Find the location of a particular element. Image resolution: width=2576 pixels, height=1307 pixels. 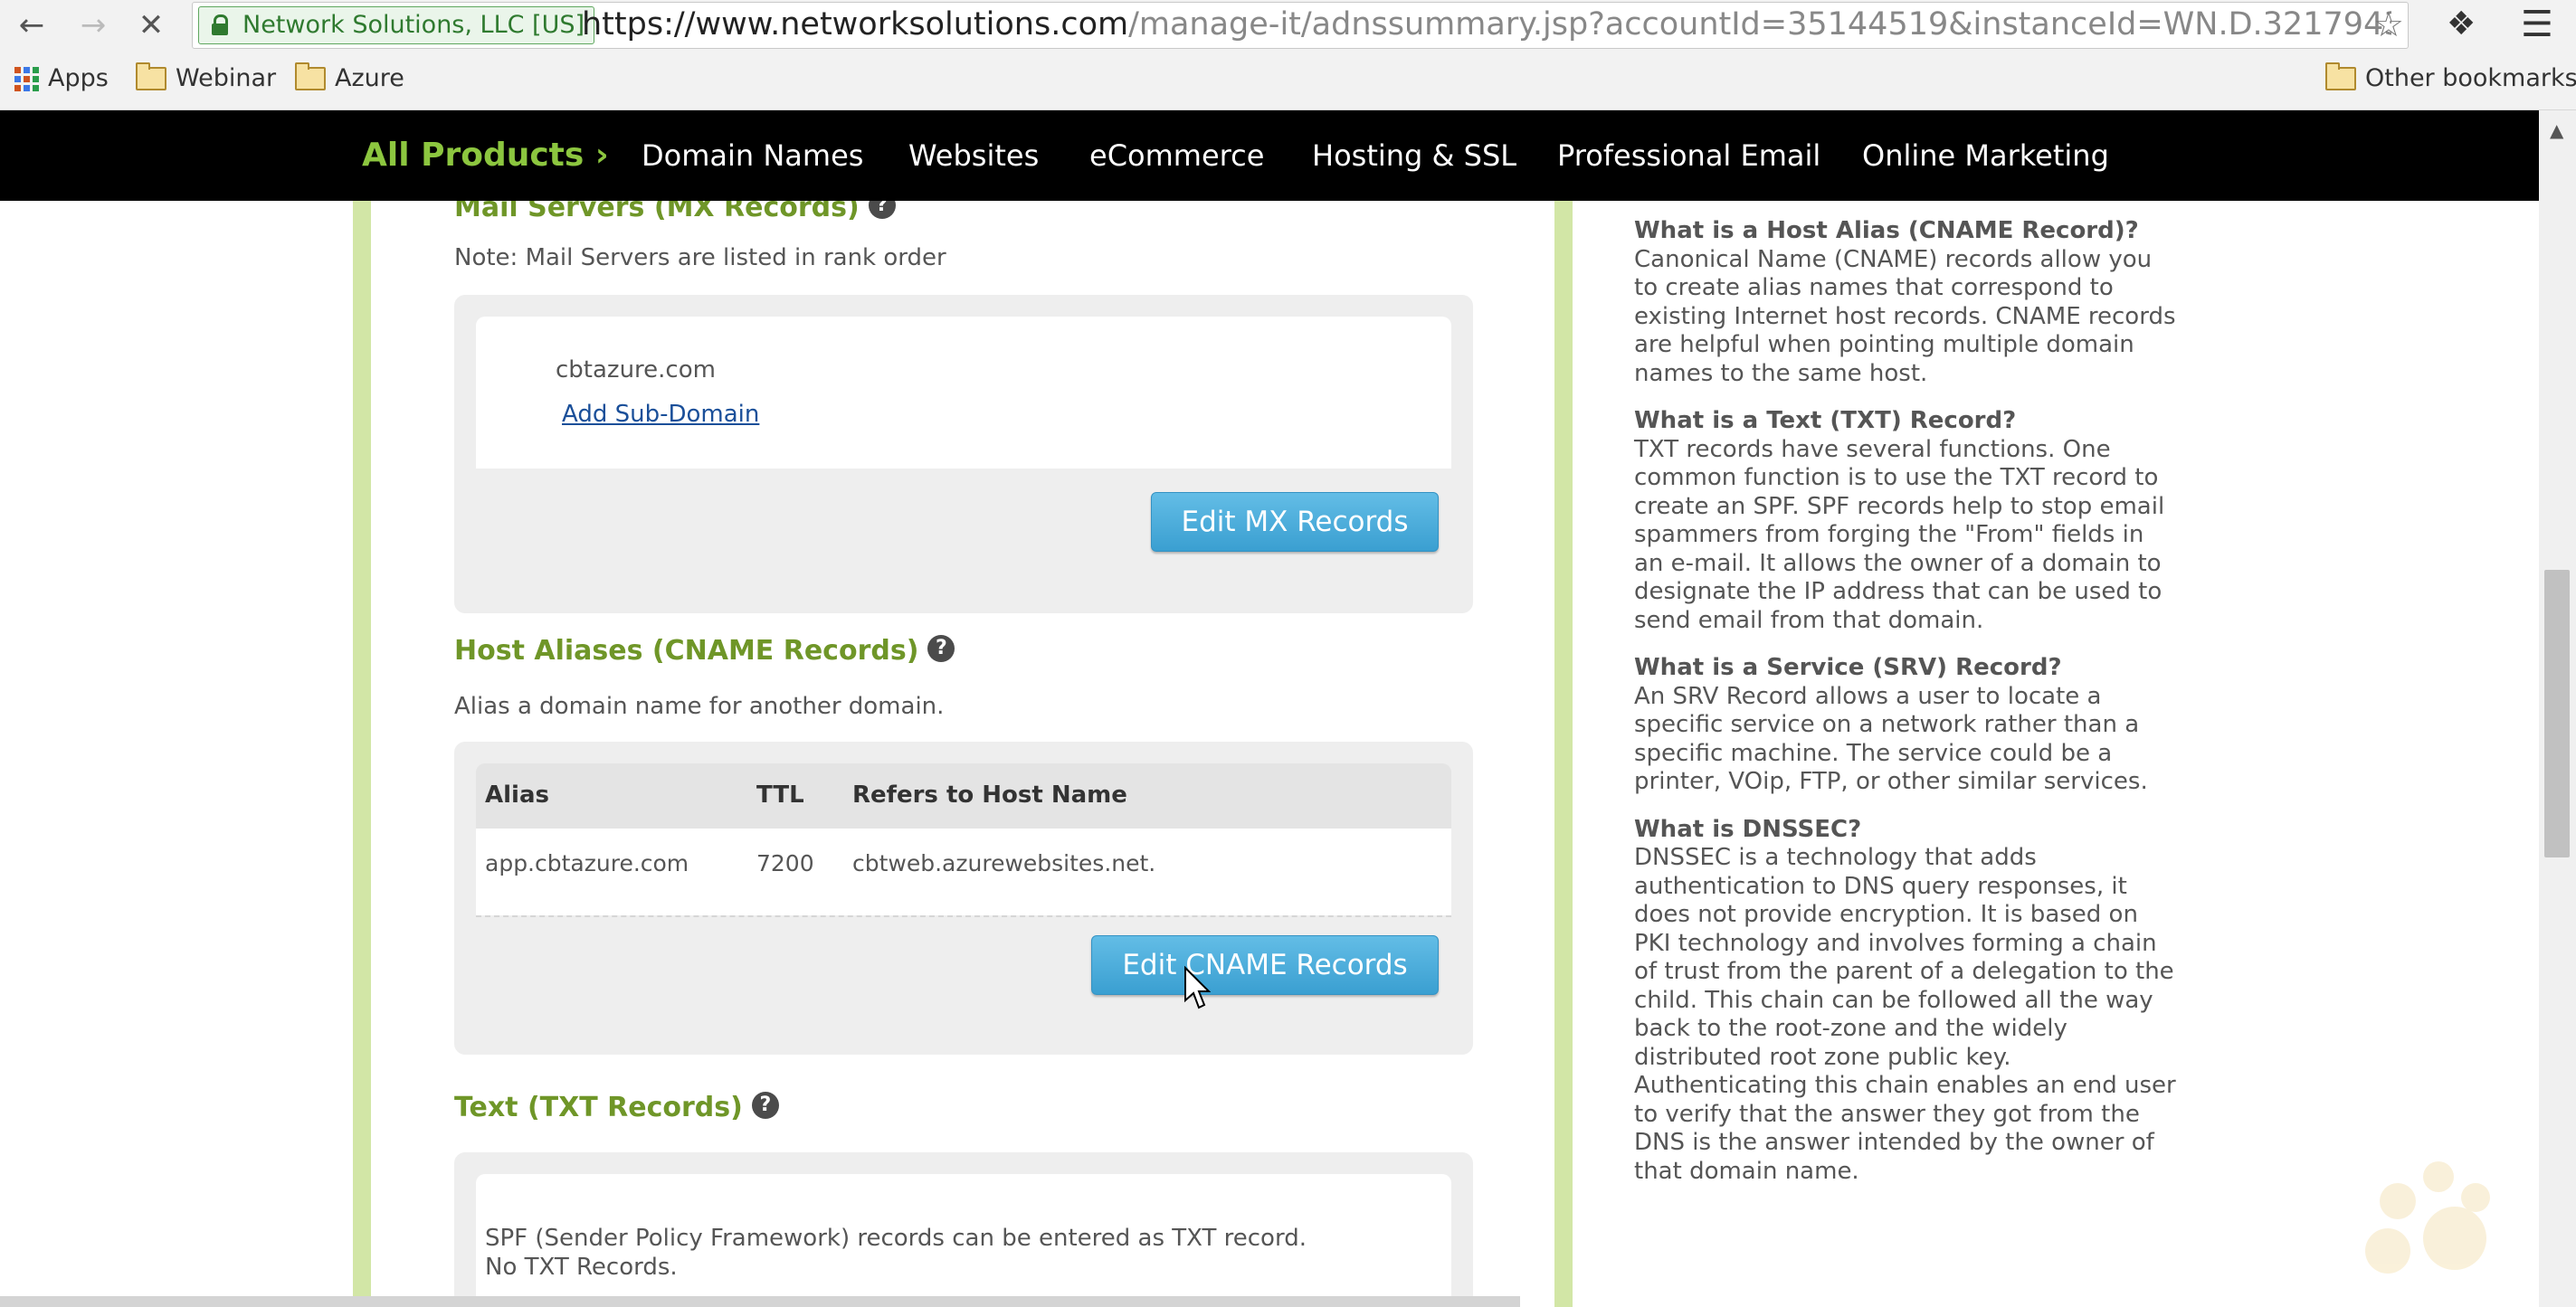

ev-certificate-badge: Network Solutions, LLC [US] is located at coordinates (396, 25).